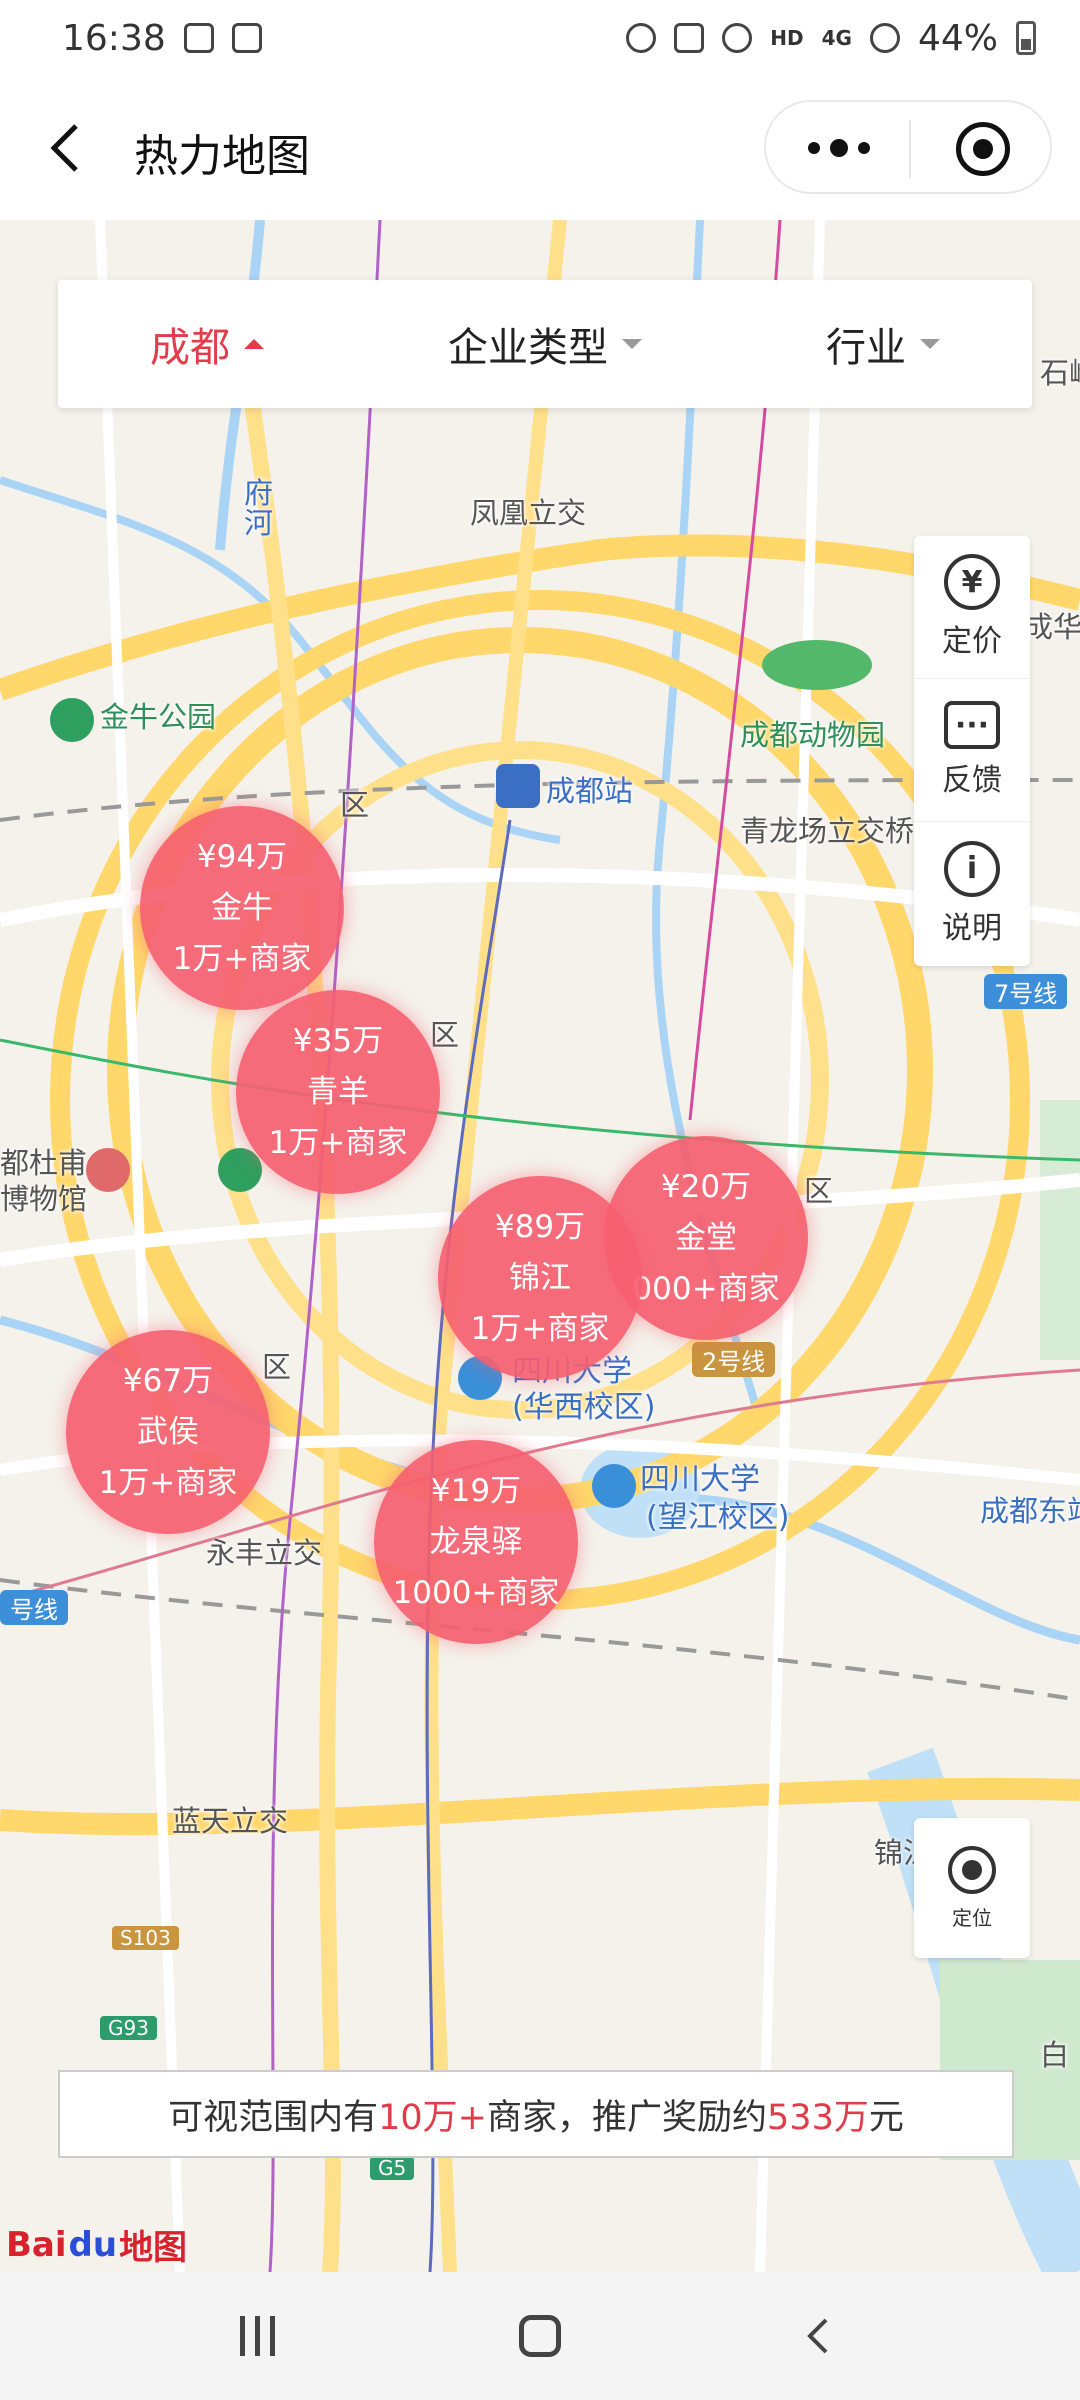  What do you see at coordinates (168, 1380) in the screenshot?
I see `bubble-price: ¥67万` at bounding box center [168, 1380].